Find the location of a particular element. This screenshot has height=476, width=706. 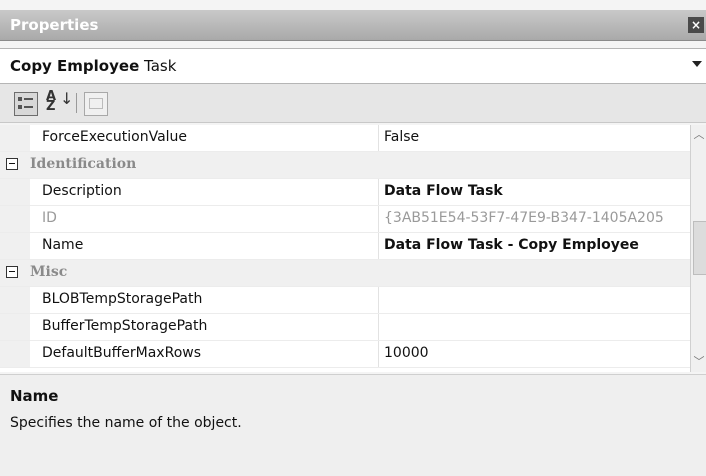

property-row: DefaultBufferMaxRows 10000 is located at coordinates (345, 354).